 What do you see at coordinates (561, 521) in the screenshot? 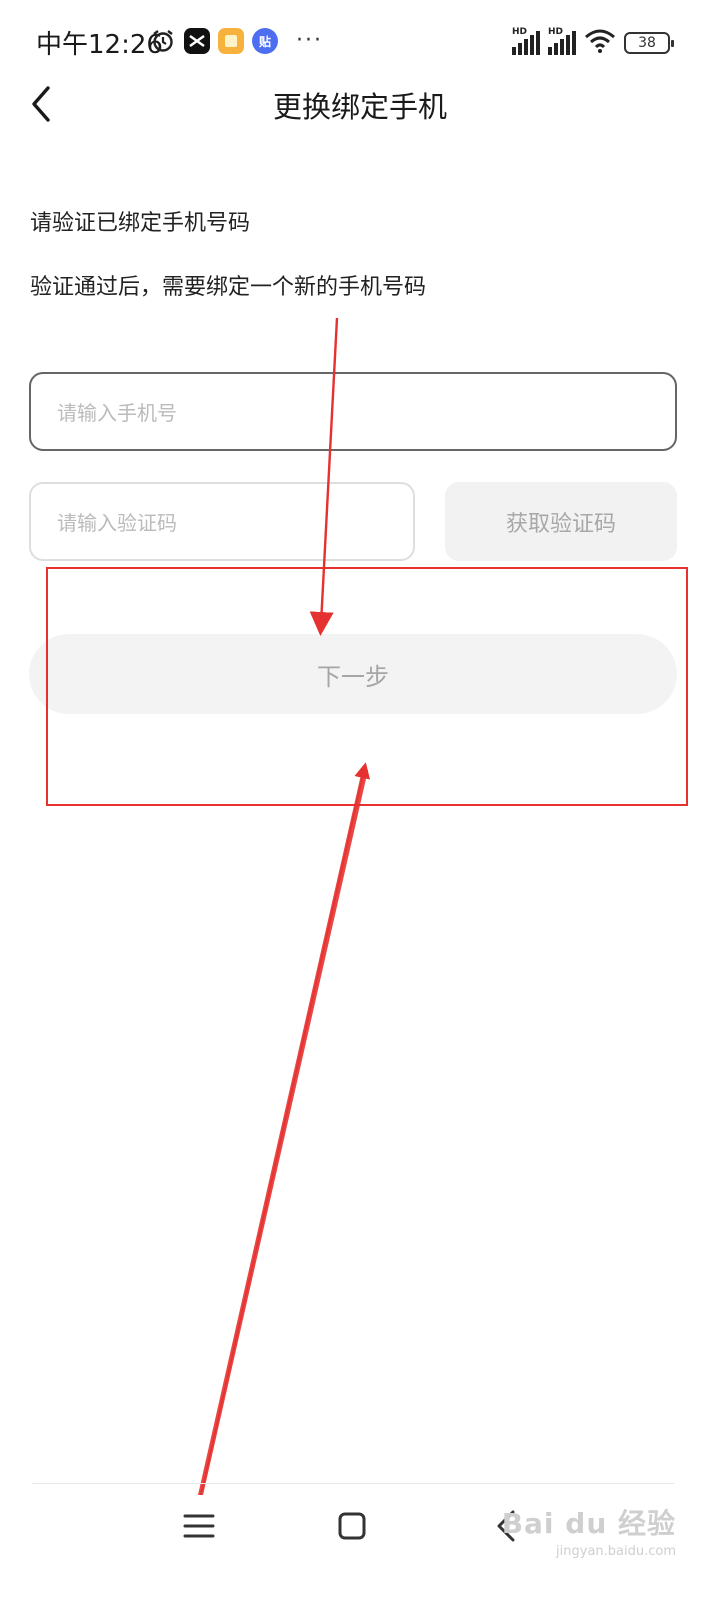
I see `get-code-button: 获取验证码` at bounding box center [561, 521].